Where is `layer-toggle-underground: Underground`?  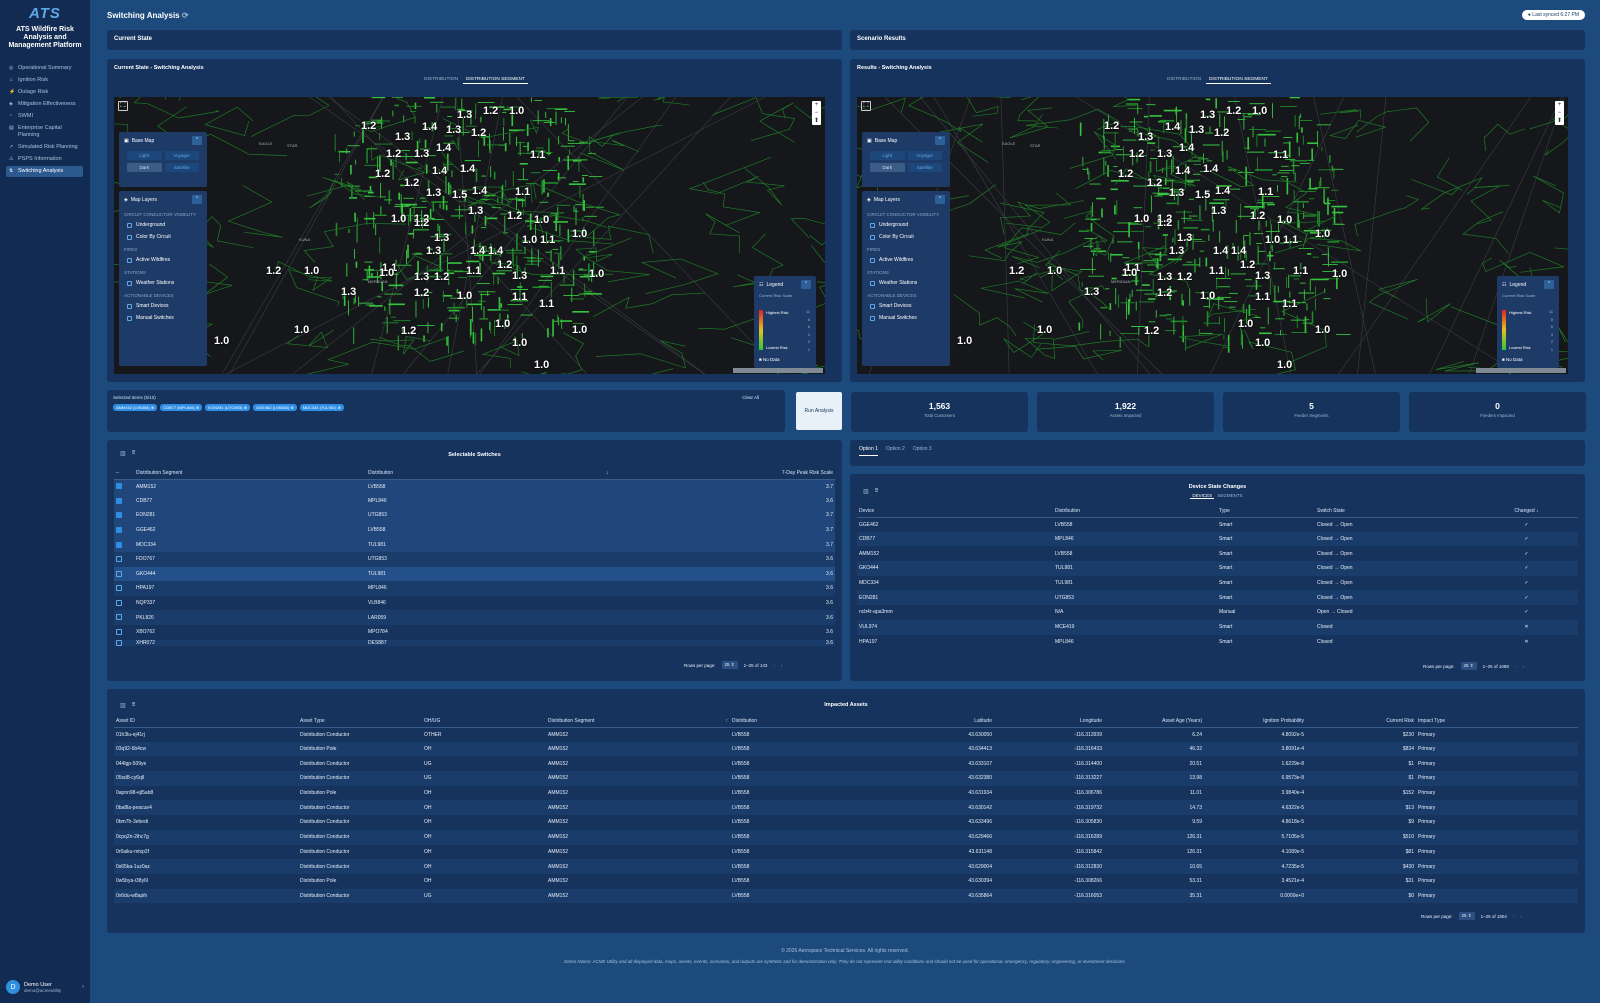 layer-toggle-underground: Underground is located at coordinates (906, 225).